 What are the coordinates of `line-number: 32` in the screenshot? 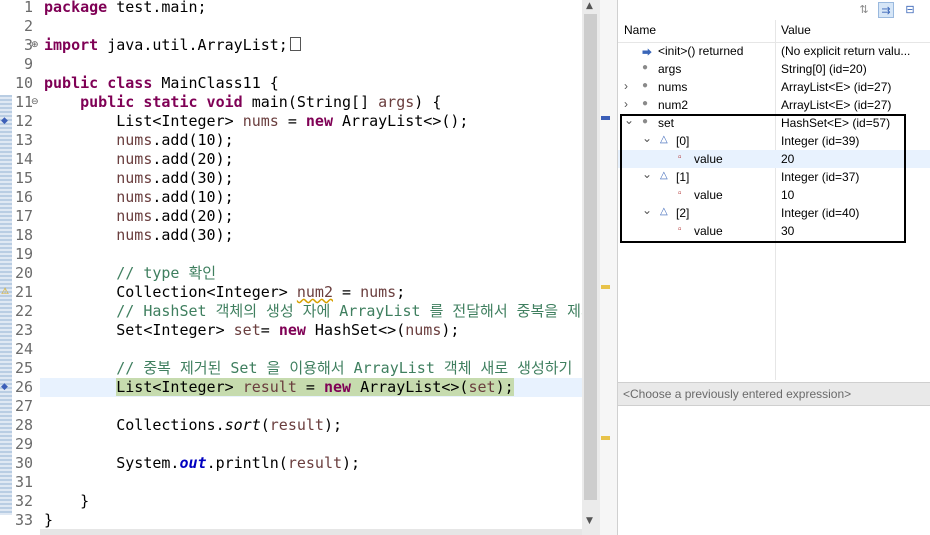 It's located at (23, 501).